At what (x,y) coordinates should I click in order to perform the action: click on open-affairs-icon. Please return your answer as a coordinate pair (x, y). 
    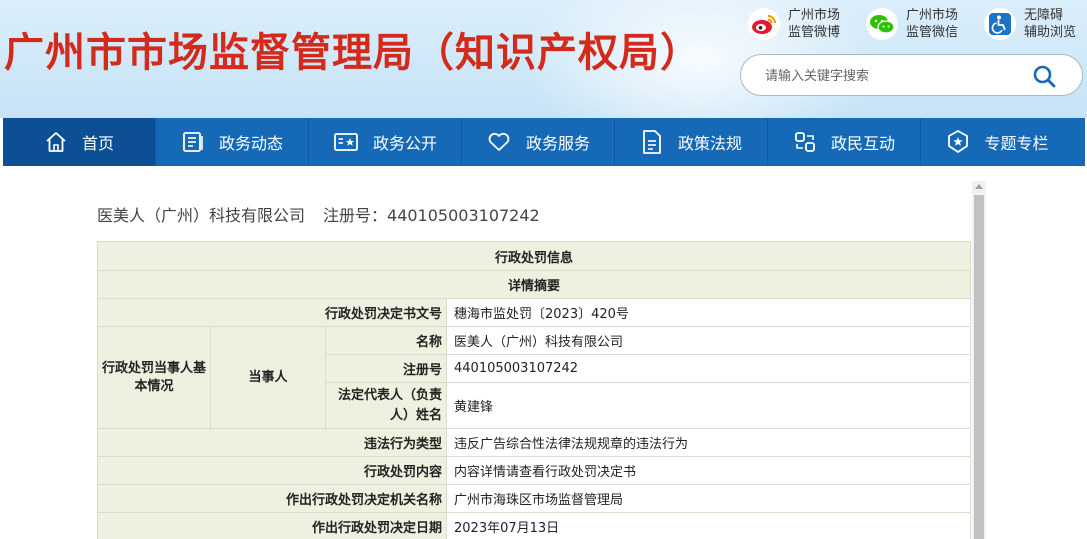
    Looking at the image, I should click on (346, 142).